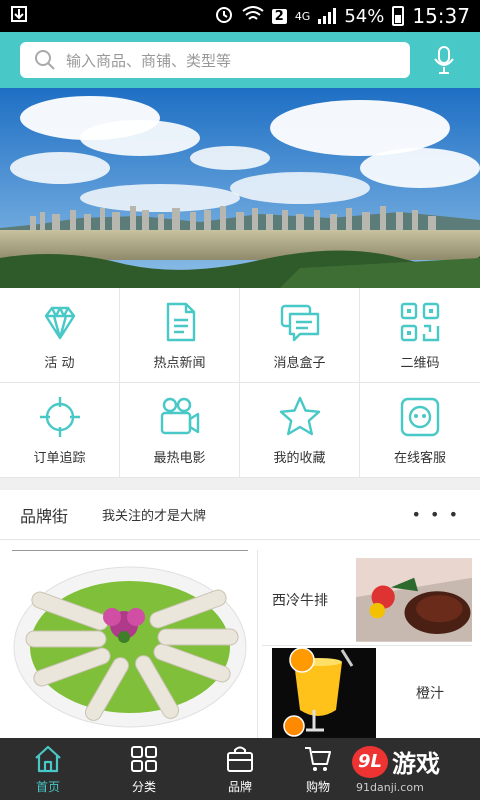  What do you see at coordinates (154, 516) in the screenshot?
I see `section-subtitle: 我关注的才是大牌` at bounding box center [154, 516].